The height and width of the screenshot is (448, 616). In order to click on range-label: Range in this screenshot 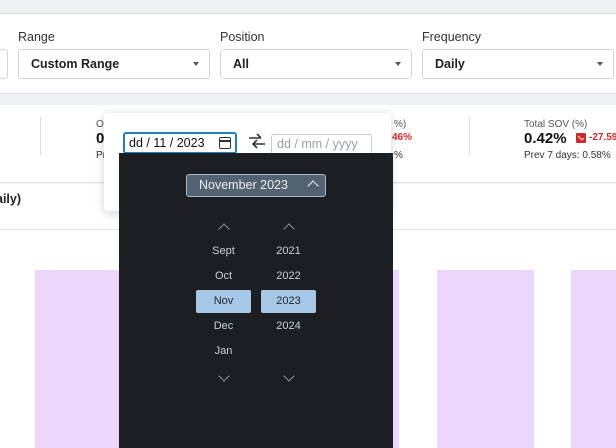, I will do `click(36, 37)`.